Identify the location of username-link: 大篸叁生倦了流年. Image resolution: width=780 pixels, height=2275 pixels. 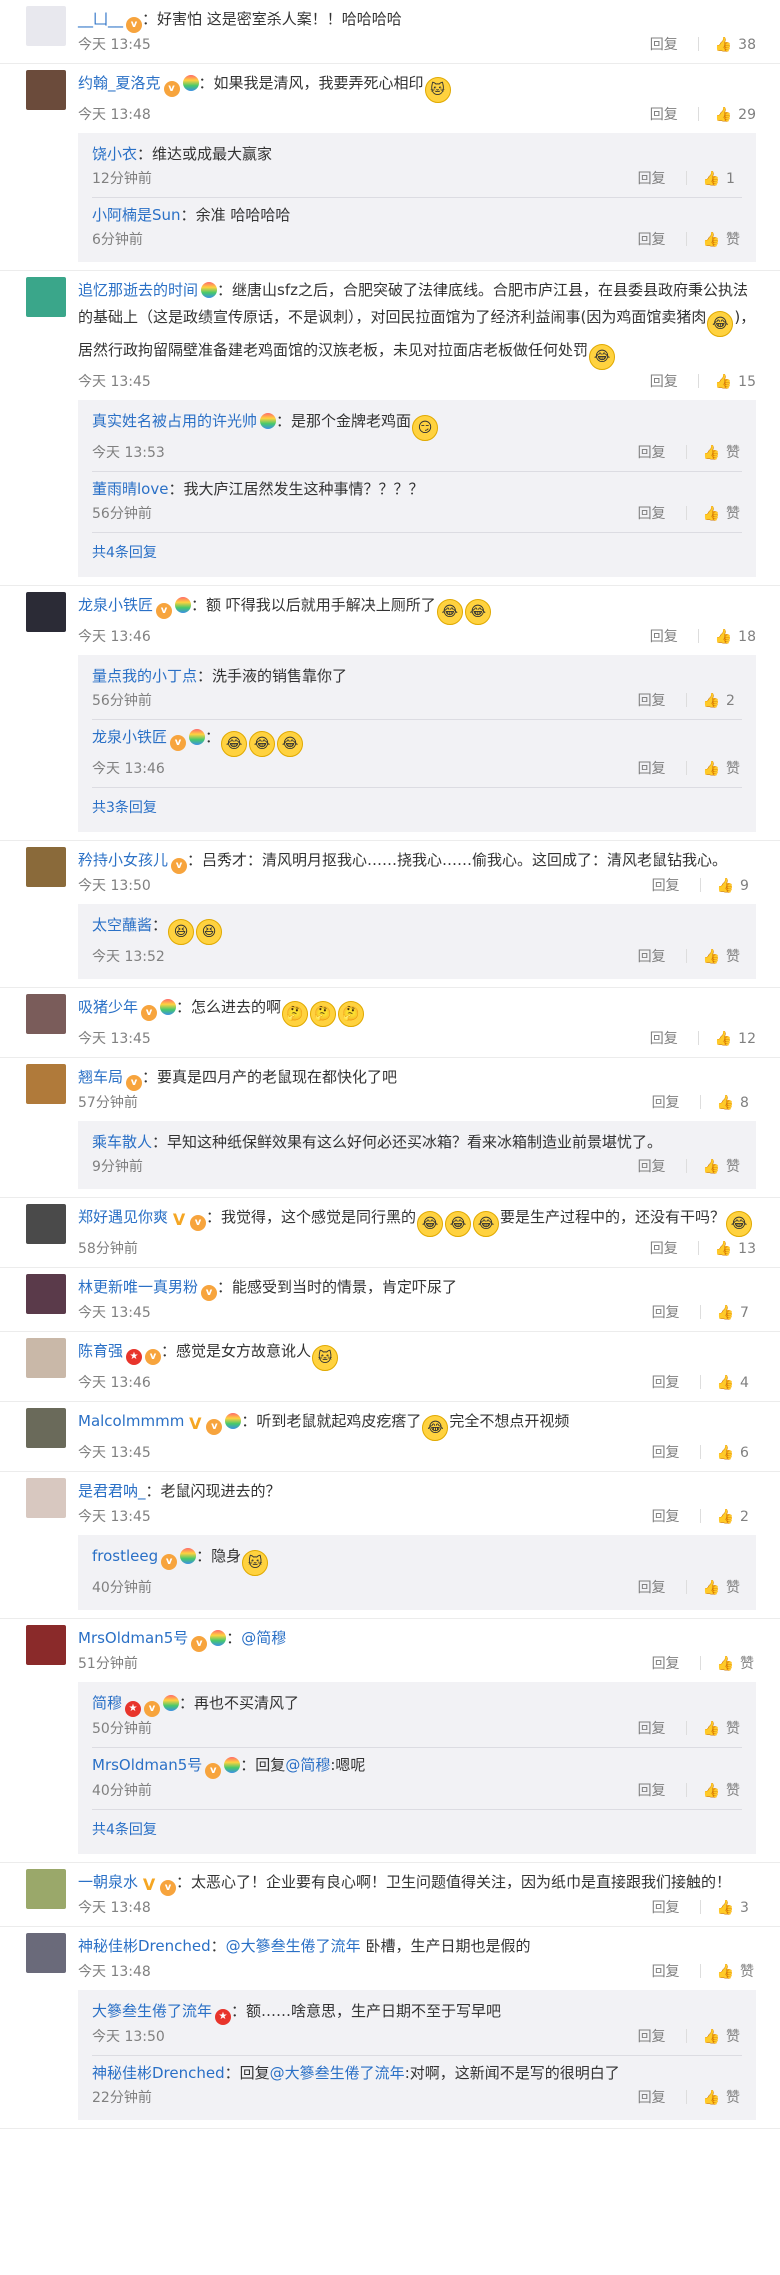
(152, 2011).